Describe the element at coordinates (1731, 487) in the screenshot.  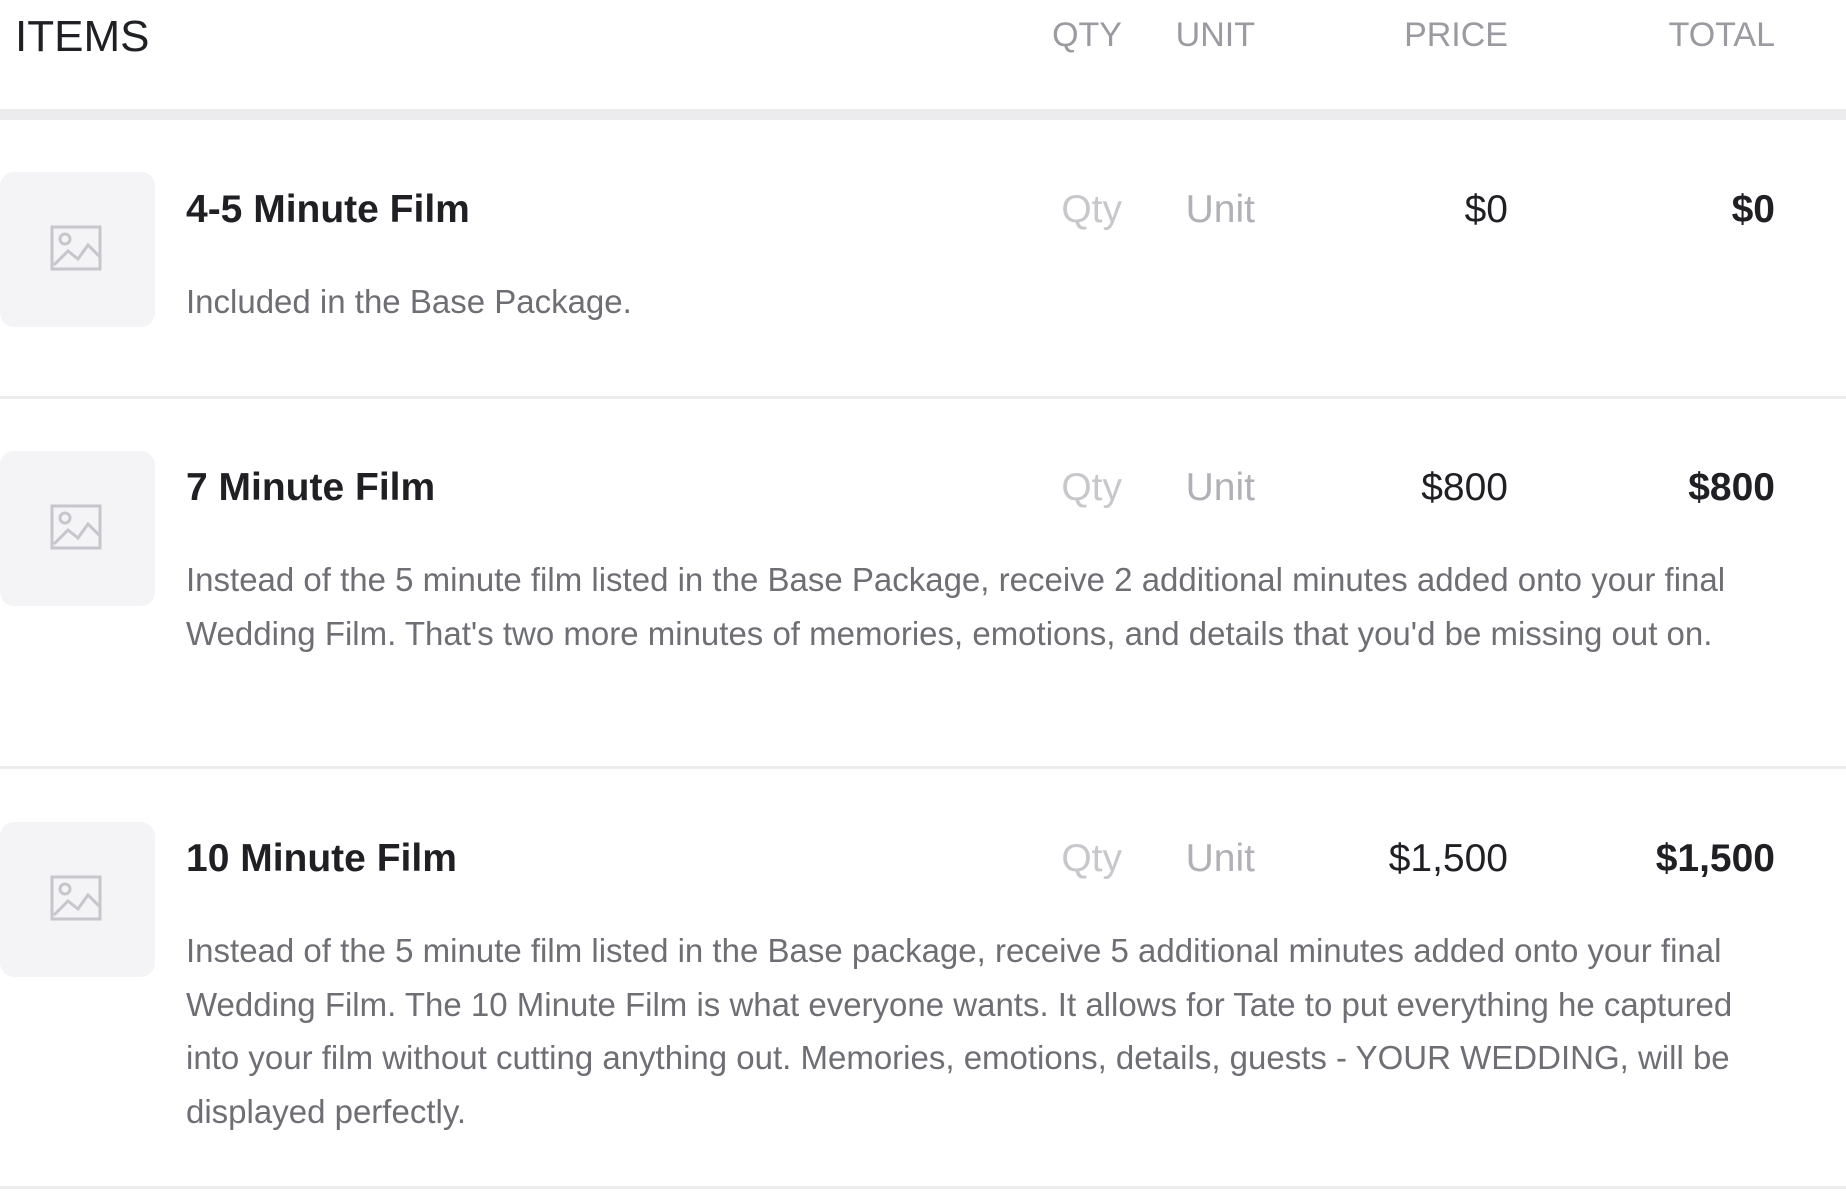
I see `item-total: $800` at that location.